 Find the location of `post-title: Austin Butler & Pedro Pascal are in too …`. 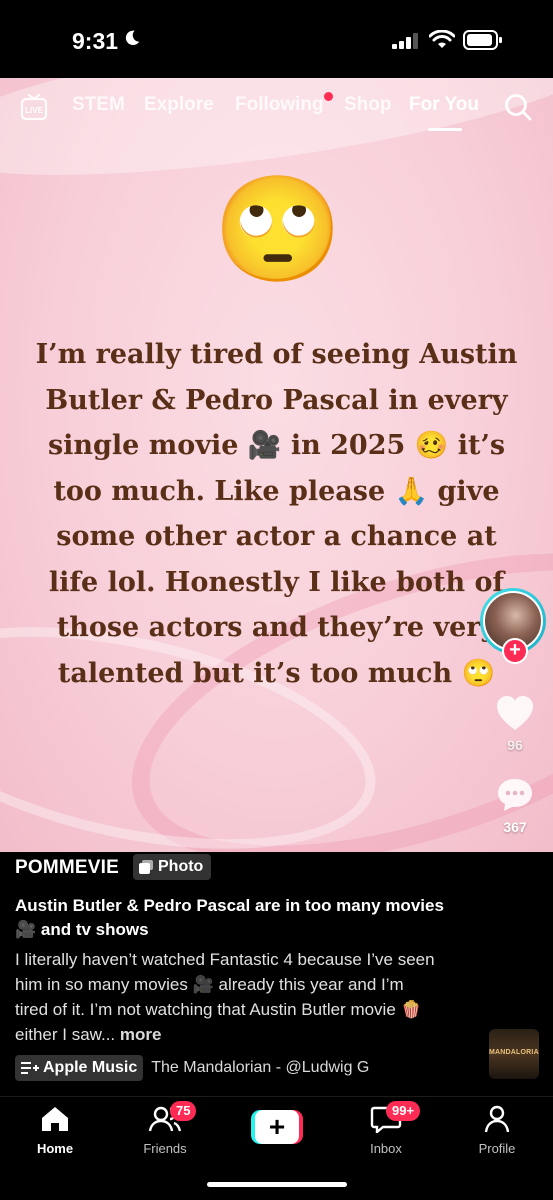

post-title: Austin Butler & Pedro Pascal are in too … is located at coordinates (229, 917).